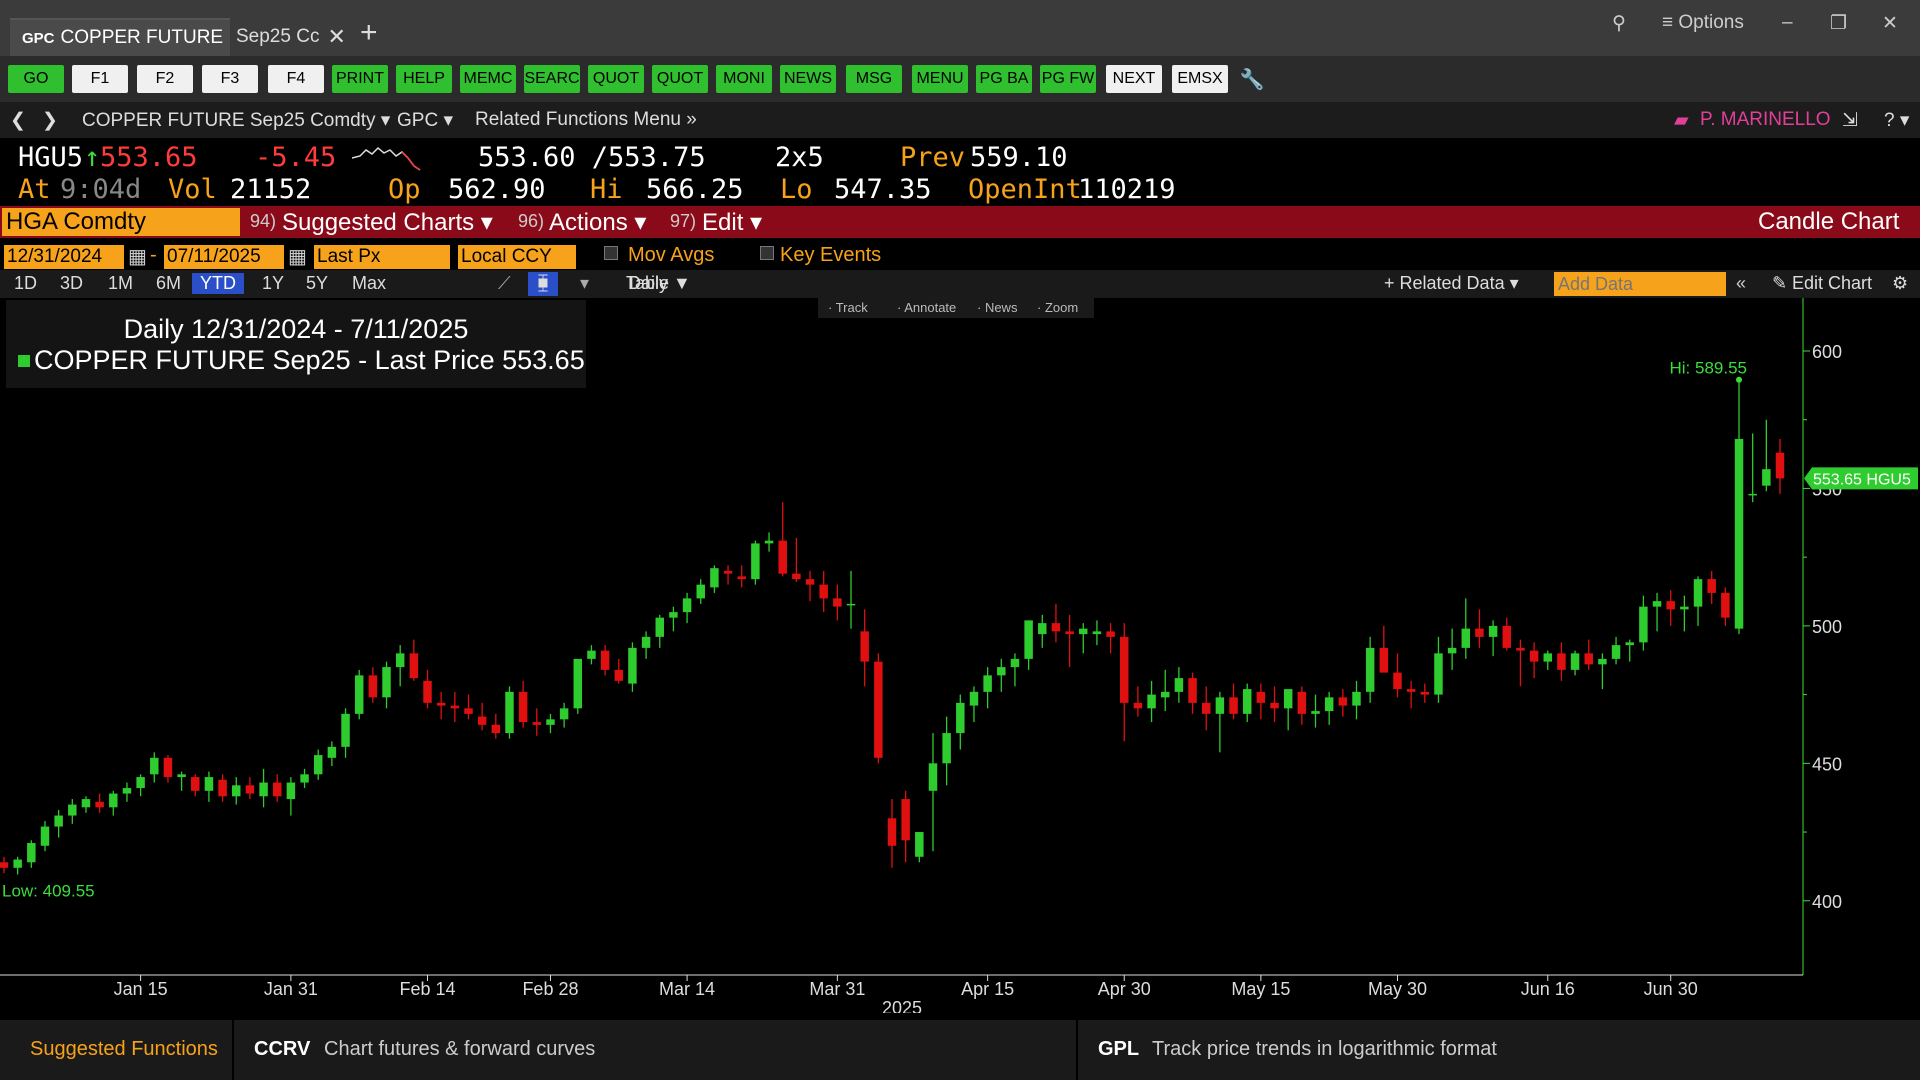 Image resolution: width=1920 pixels, height=1080 pixels. What do you see at coordinates (940, 79) in the screenshot?
I see `function-key-menu: MENU` at bounding box center [940, 79].